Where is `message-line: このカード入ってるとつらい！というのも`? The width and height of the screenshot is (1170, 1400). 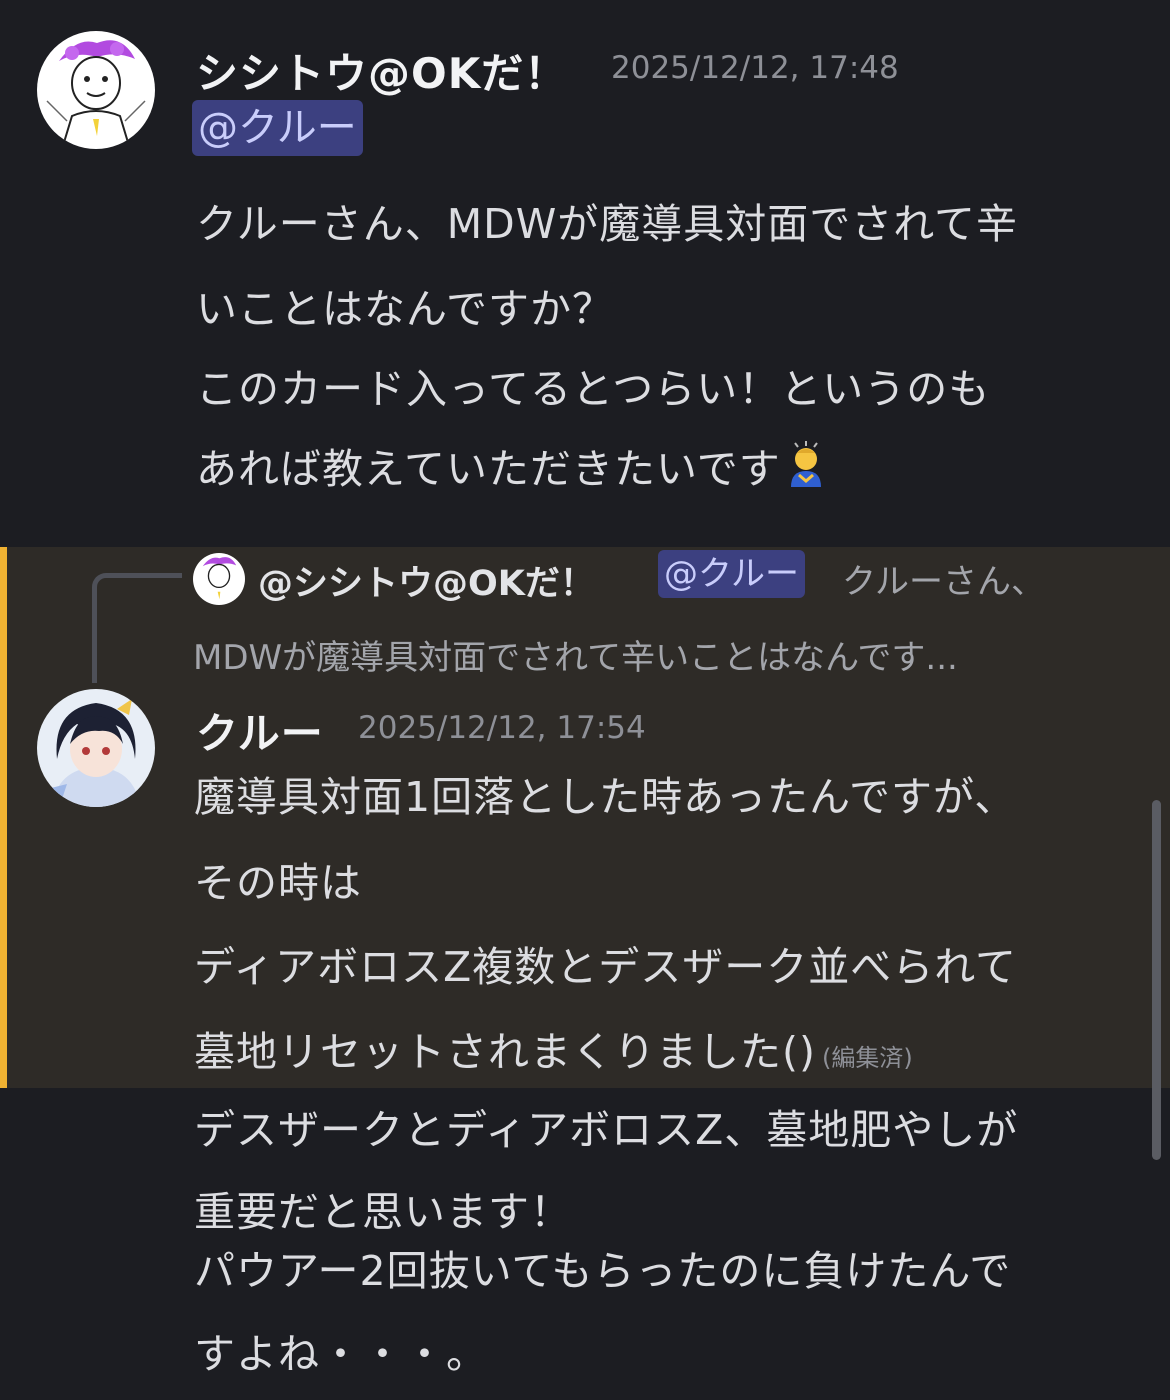
message-line: このカード入ってるとつらい！というのも is located at coordinates (593, 389).